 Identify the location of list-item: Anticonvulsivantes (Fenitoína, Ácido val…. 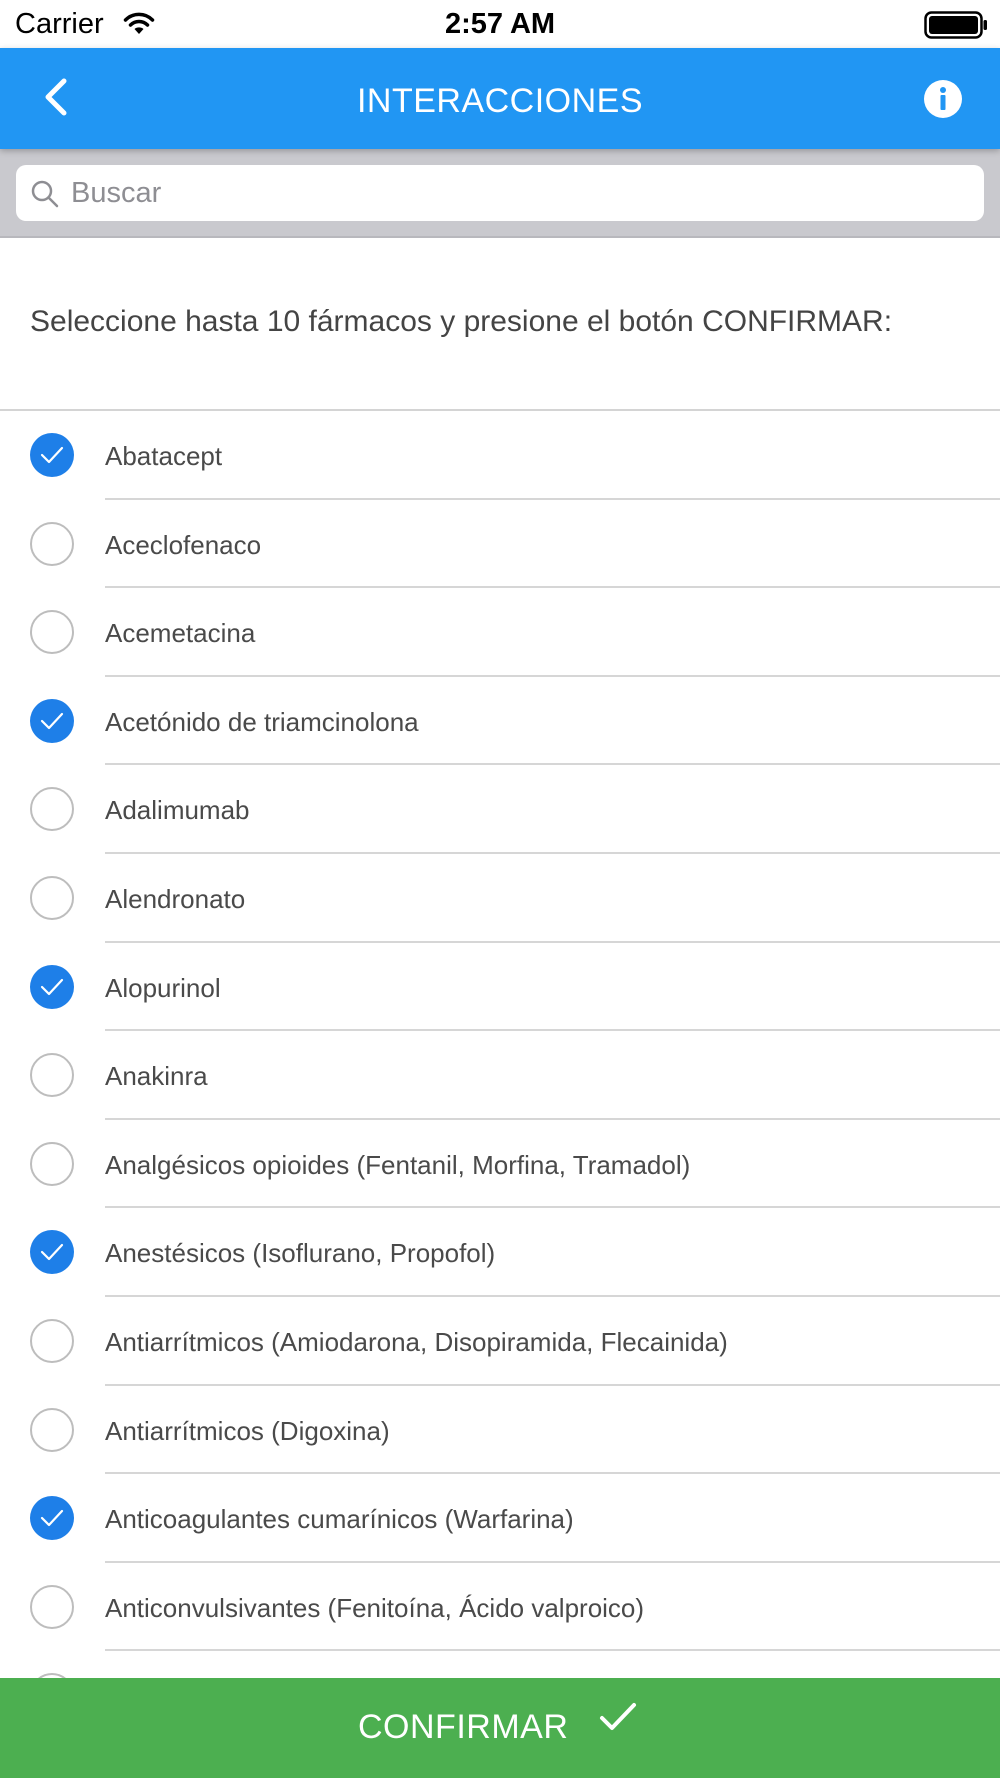
(500, 1607).